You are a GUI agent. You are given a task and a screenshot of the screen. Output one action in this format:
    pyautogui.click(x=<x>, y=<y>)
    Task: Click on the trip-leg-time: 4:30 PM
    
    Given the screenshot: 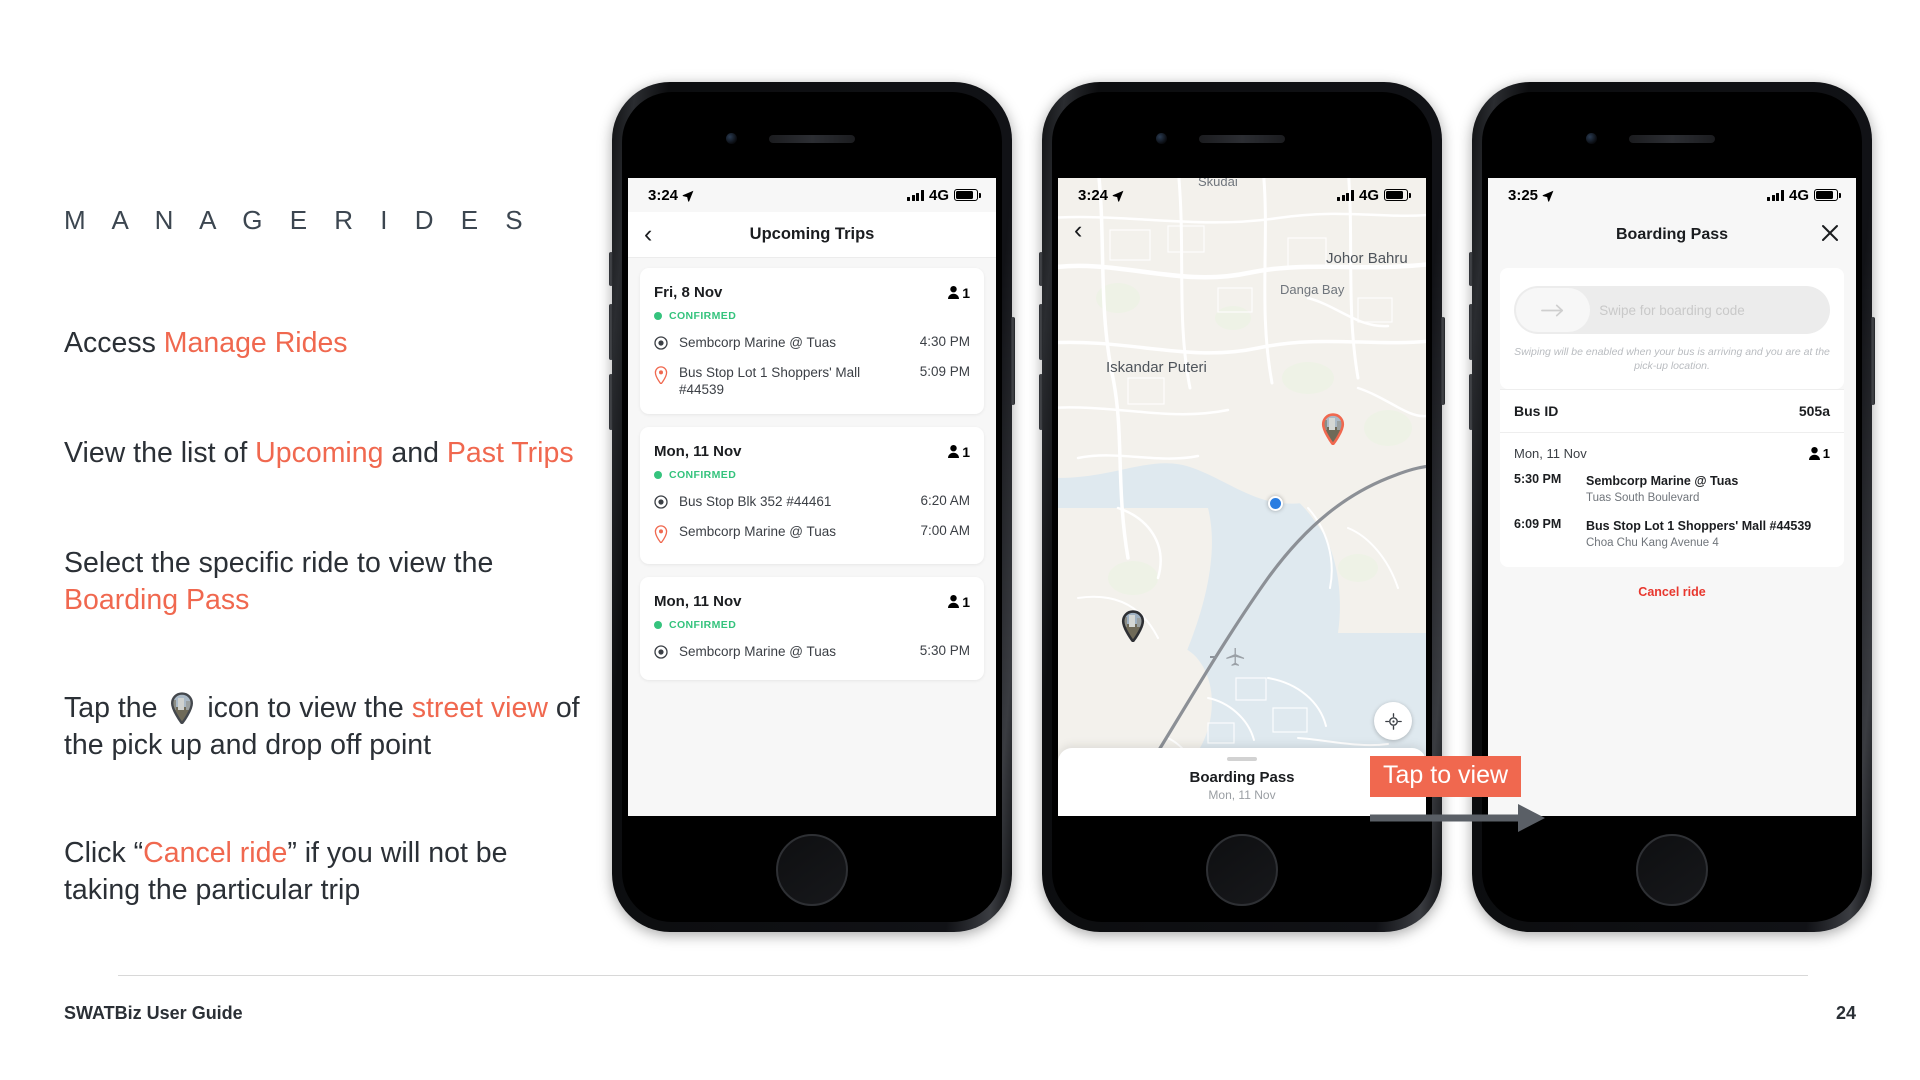 What is the action you would take?
    pyautogui.click(x=944, y=341)
    